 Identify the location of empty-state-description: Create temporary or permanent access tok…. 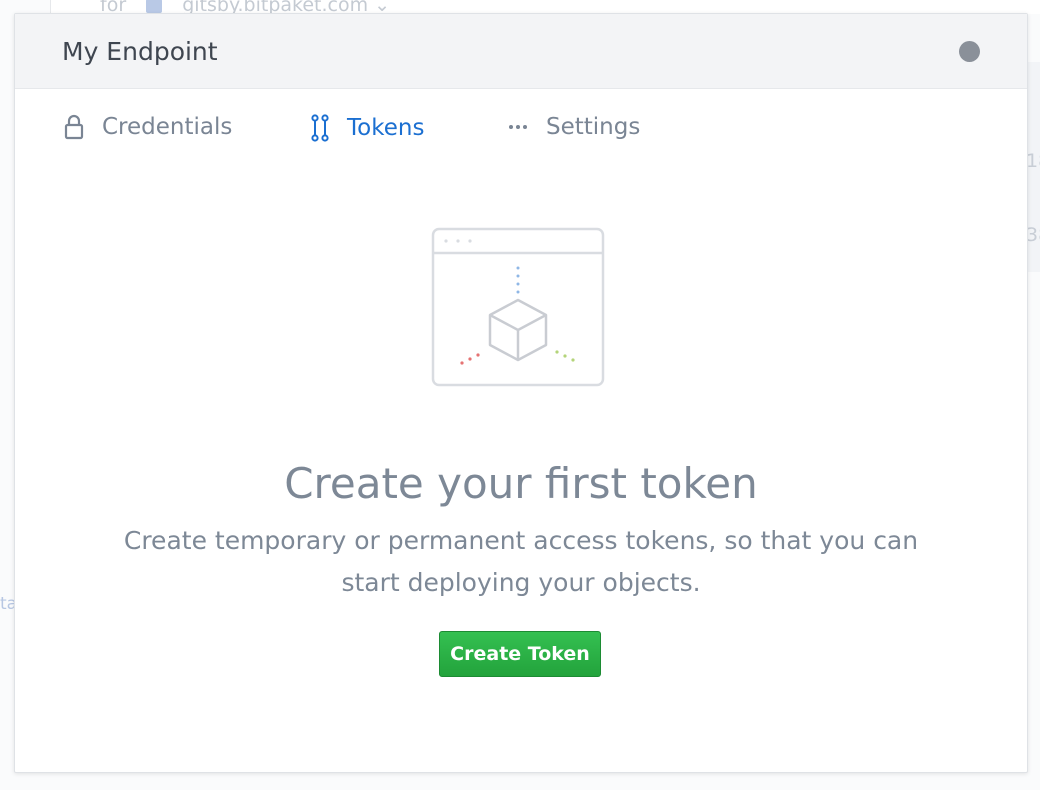
(521, 561).